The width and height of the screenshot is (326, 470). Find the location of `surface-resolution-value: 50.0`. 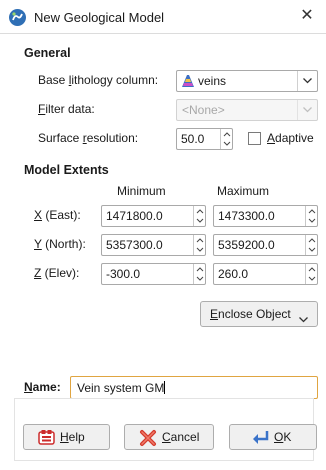

surface-resolution-value: 50.0 is located at coordinates (193, 139).